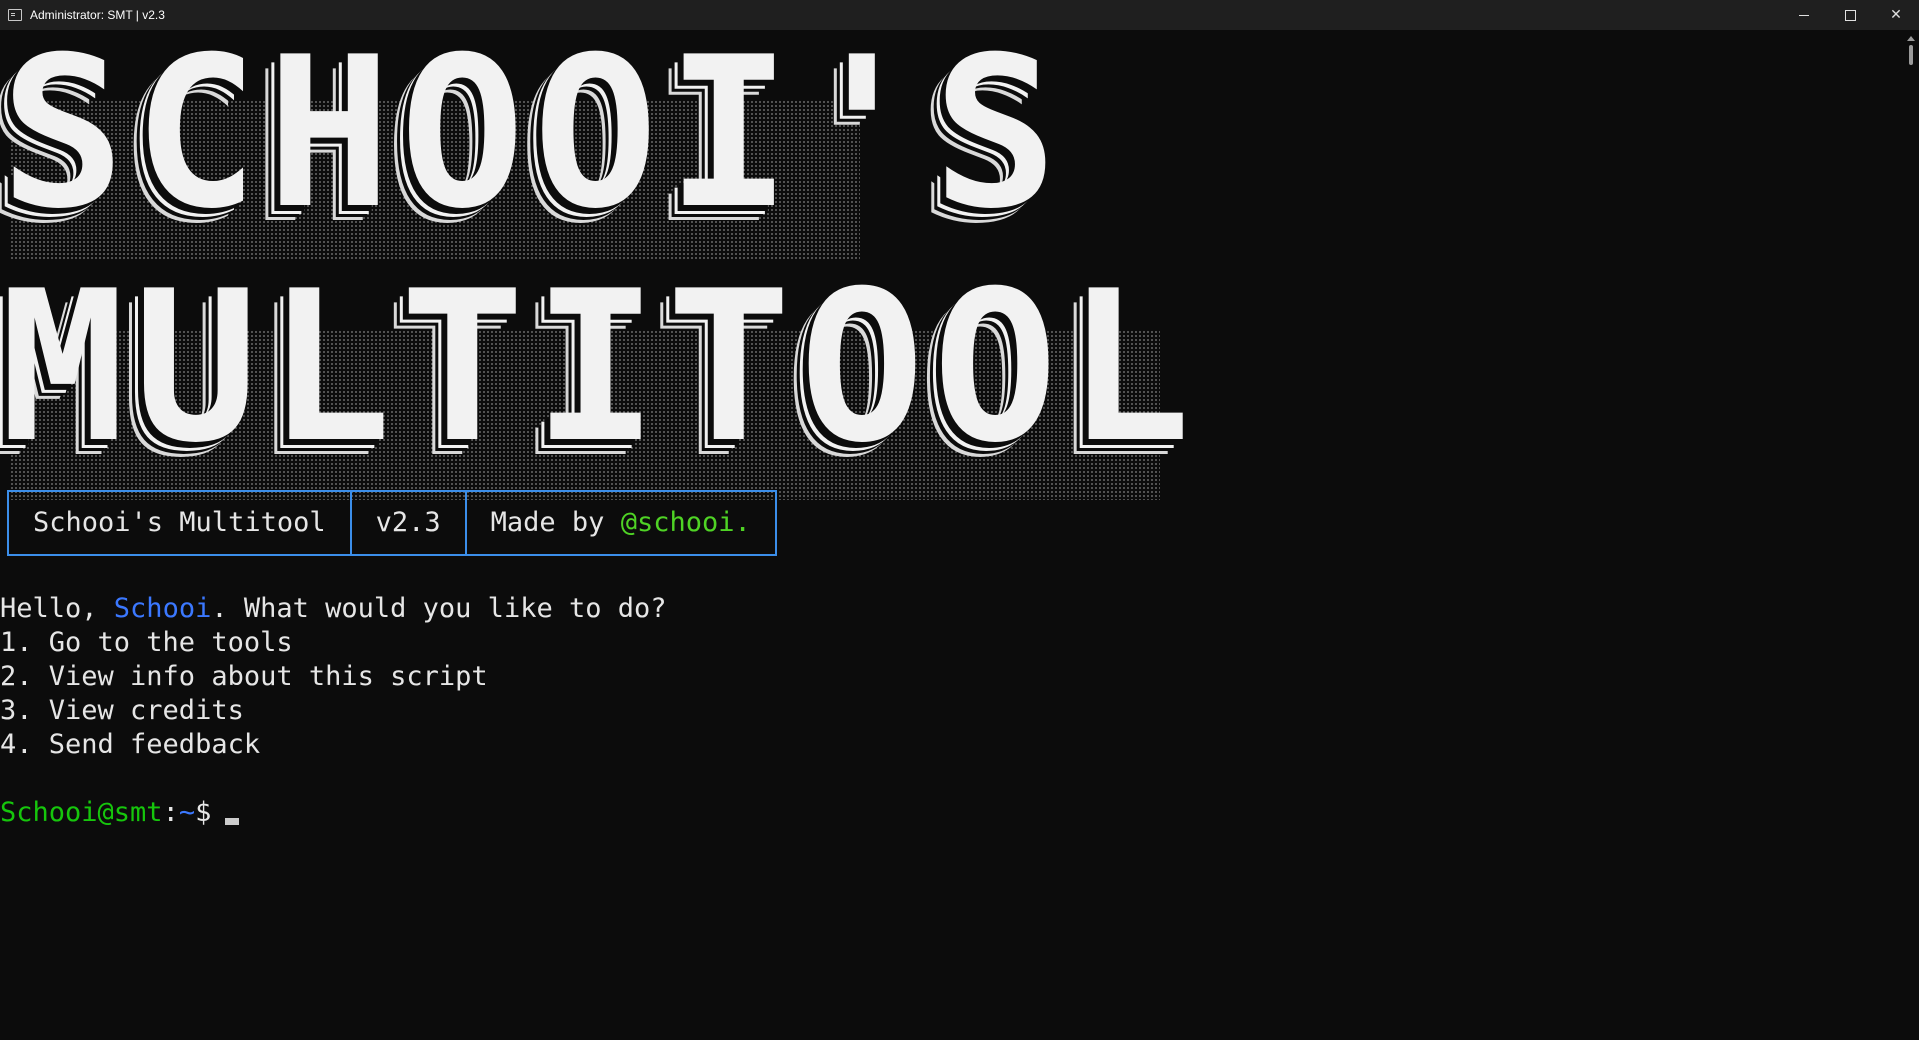 The height and width of the screenshot is (1040, 1919). I want to click on window-controls: ✕, so click(1850, 15).